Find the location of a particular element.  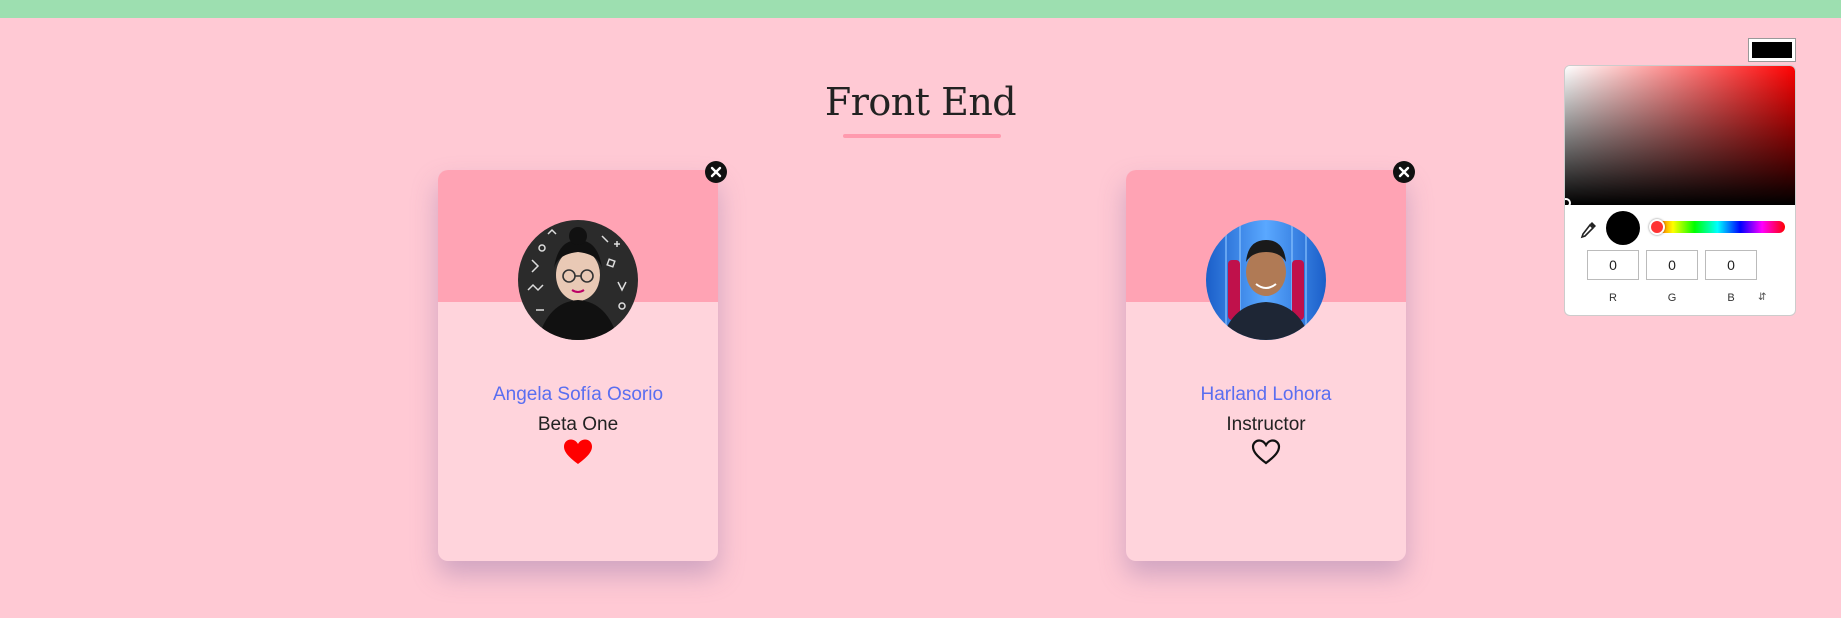

woman-with-glasses-photo-icon is located at coordinates (578, 280).